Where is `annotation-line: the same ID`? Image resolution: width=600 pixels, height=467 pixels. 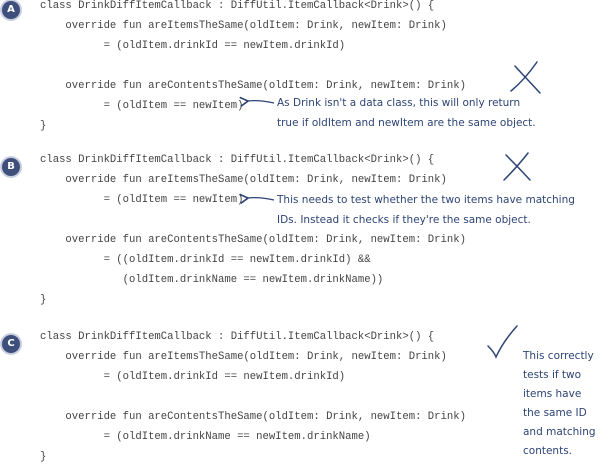
annotation-line: the same ID is located at coordinates (555, 413).